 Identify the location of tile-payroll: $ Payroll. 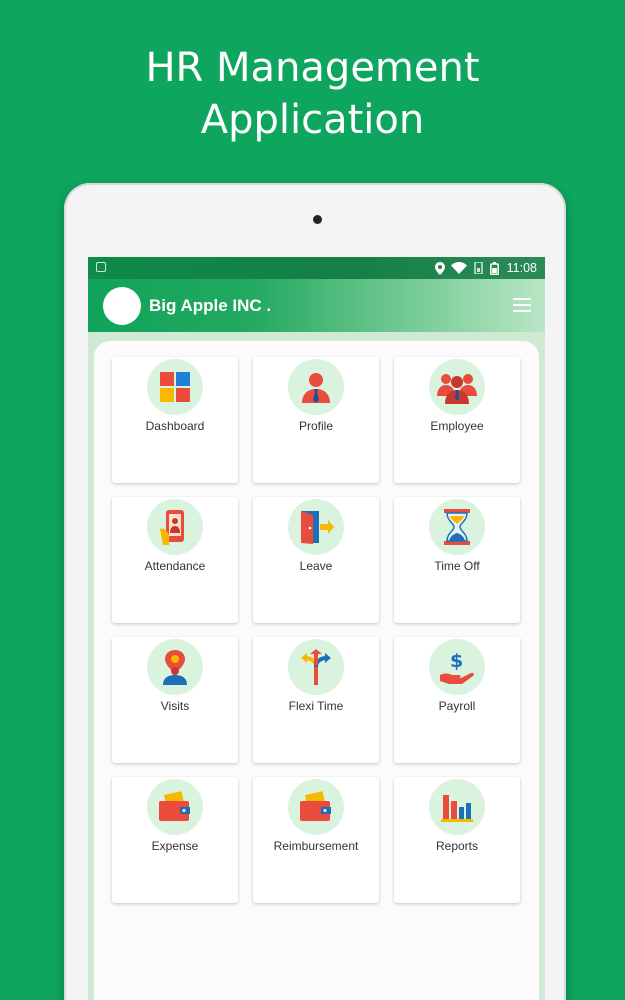
(457, 700).